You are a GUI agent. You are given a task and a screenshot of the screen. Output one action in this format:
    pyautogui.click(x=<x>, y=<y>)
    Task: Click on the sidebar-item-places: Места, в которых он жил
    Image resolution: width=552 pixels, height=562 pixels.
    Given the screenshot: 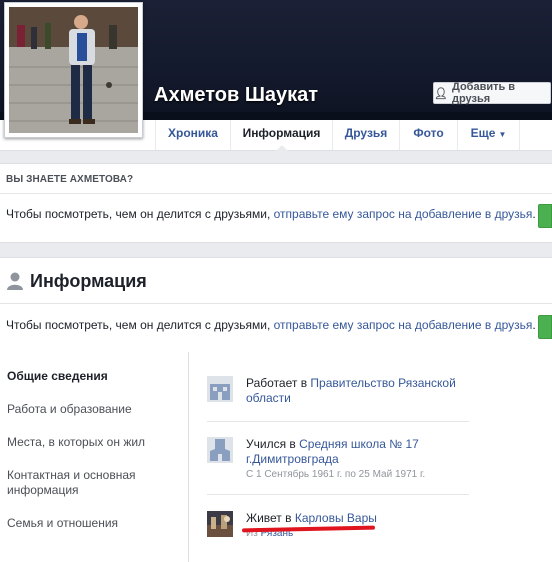 What is the action you would take?
    pyautogui.click(x=76, y=442)
    